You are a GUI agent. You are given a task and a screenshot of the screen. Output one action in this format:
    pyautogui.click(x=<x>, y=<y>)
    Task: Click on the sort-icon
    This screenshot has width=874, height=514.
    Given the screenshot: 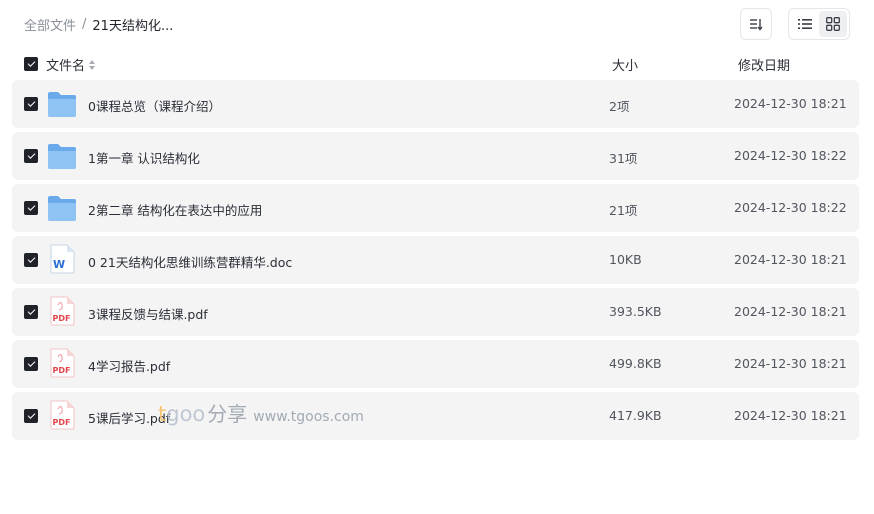 What is the action you would take?
    pyautogui.click(x=756, y=25)
    